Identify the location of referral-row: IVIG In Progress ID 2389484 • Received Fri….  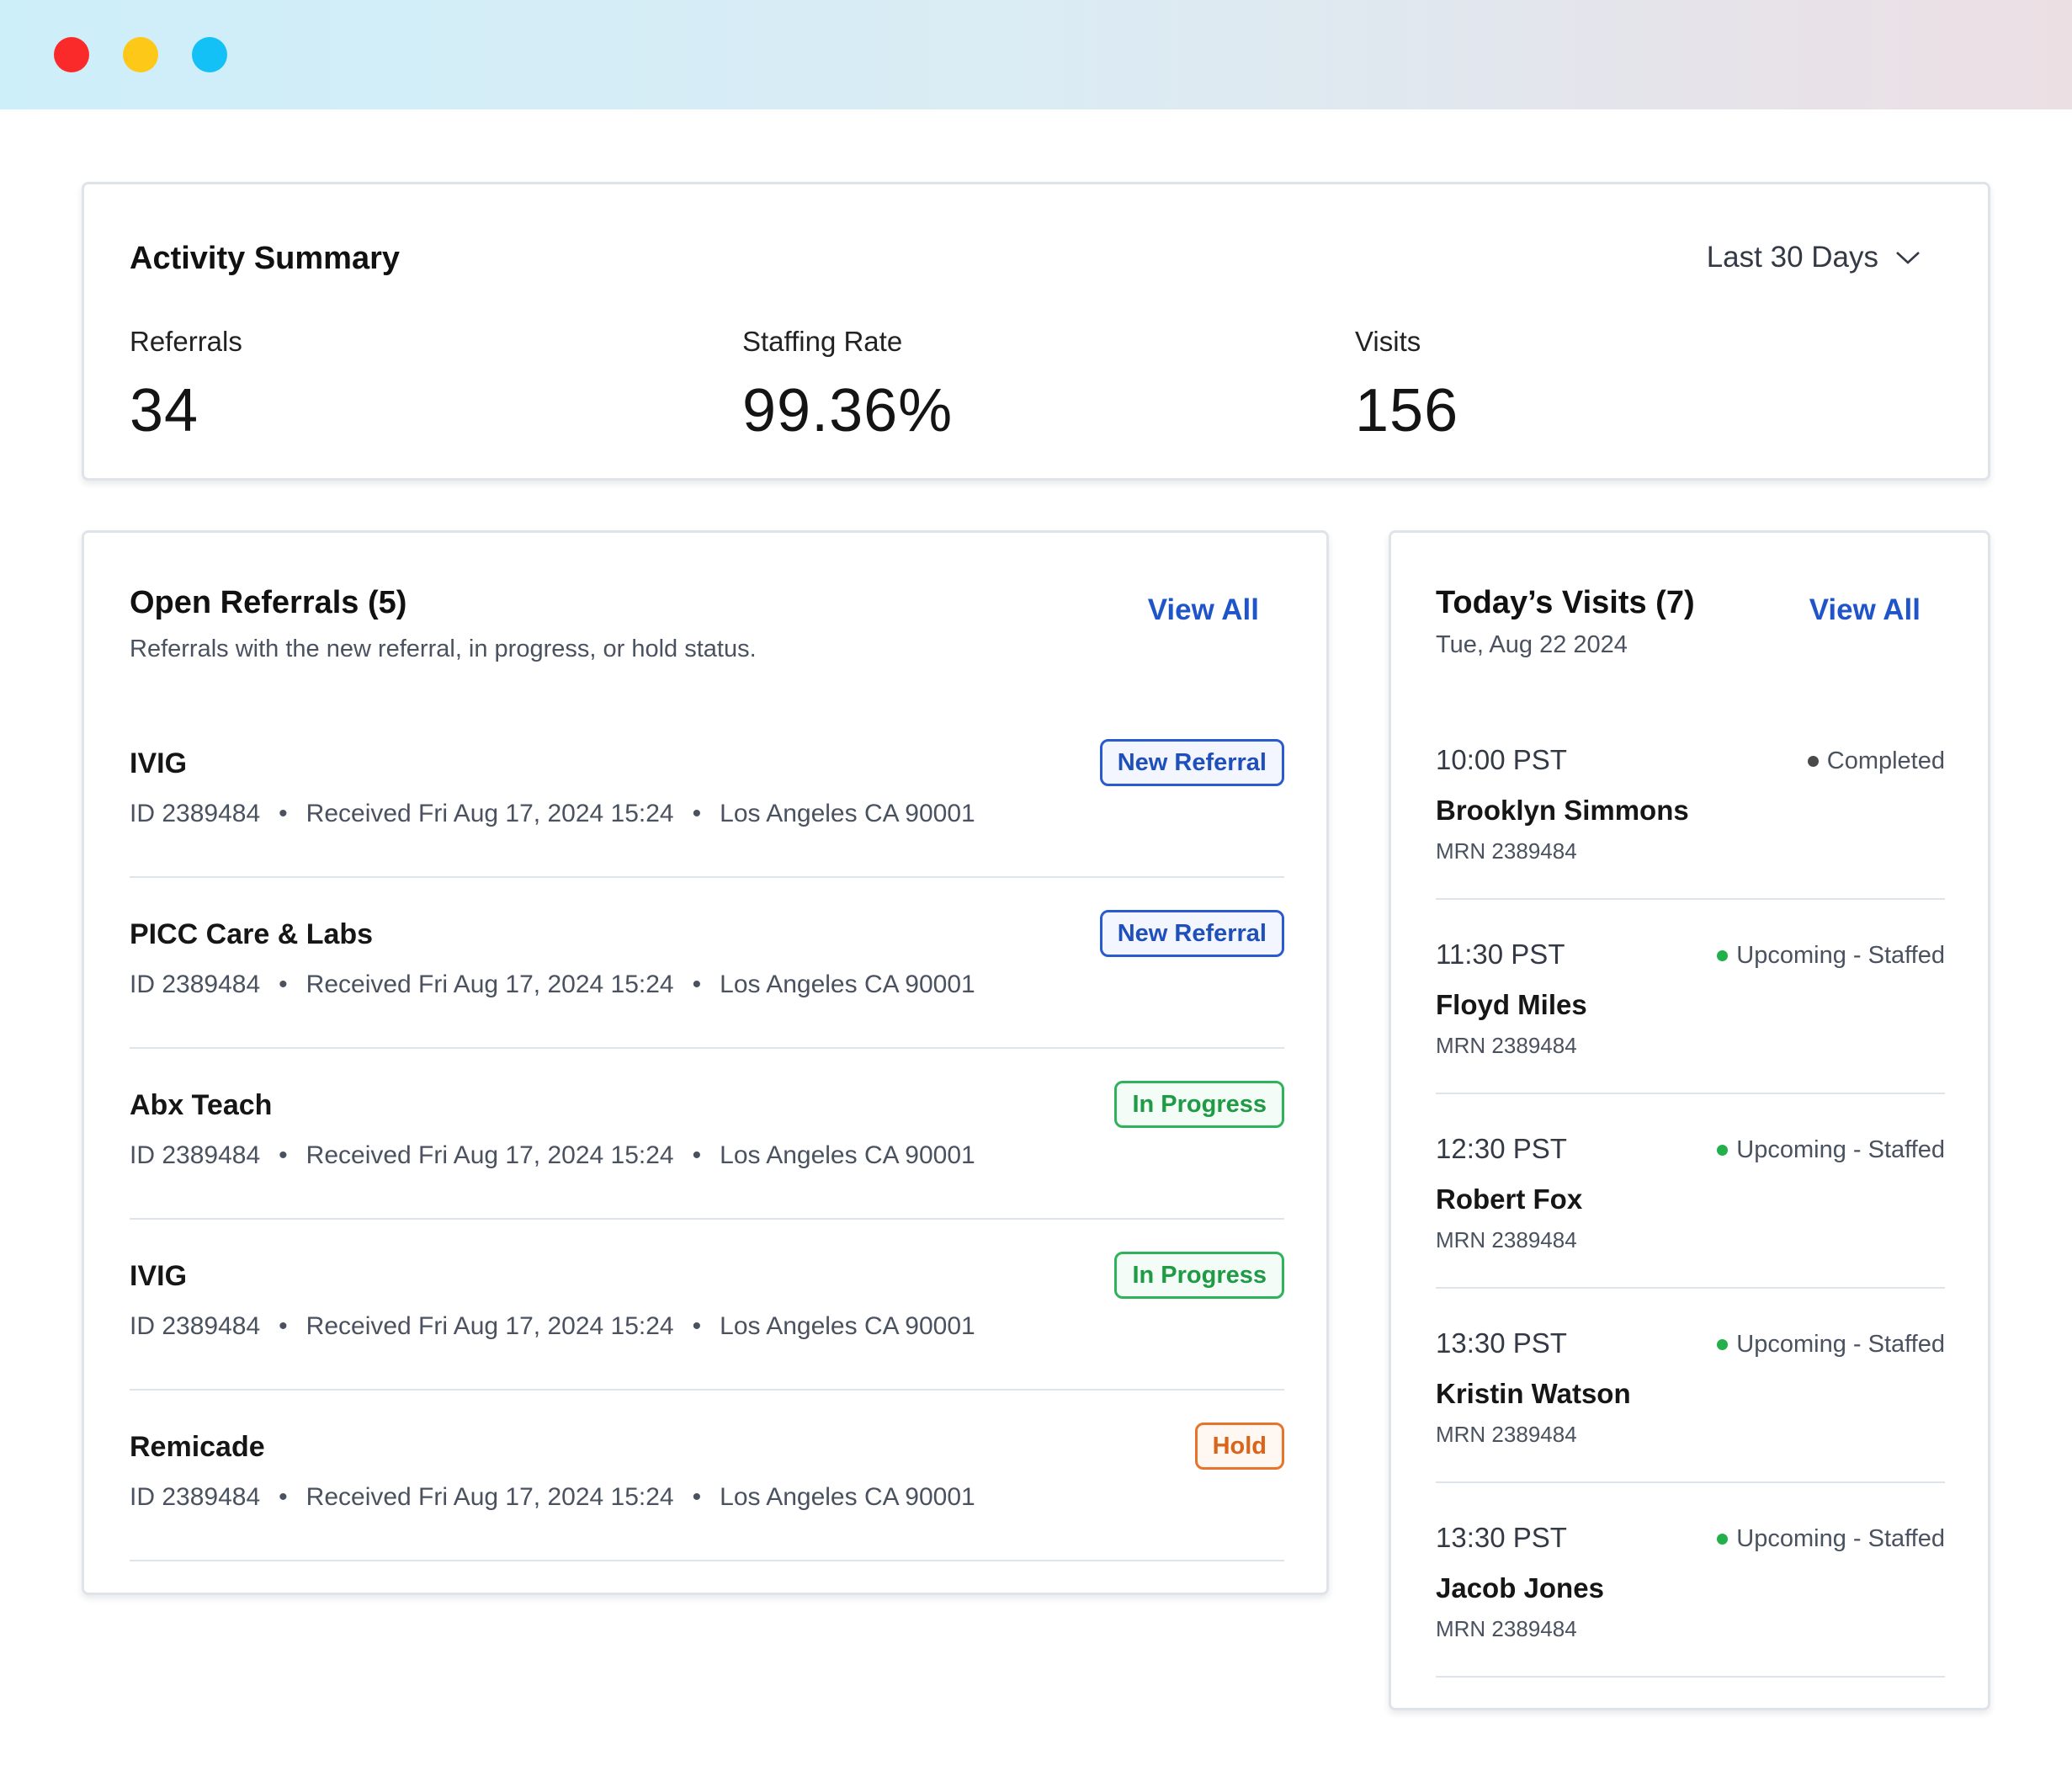
(707, 1305).